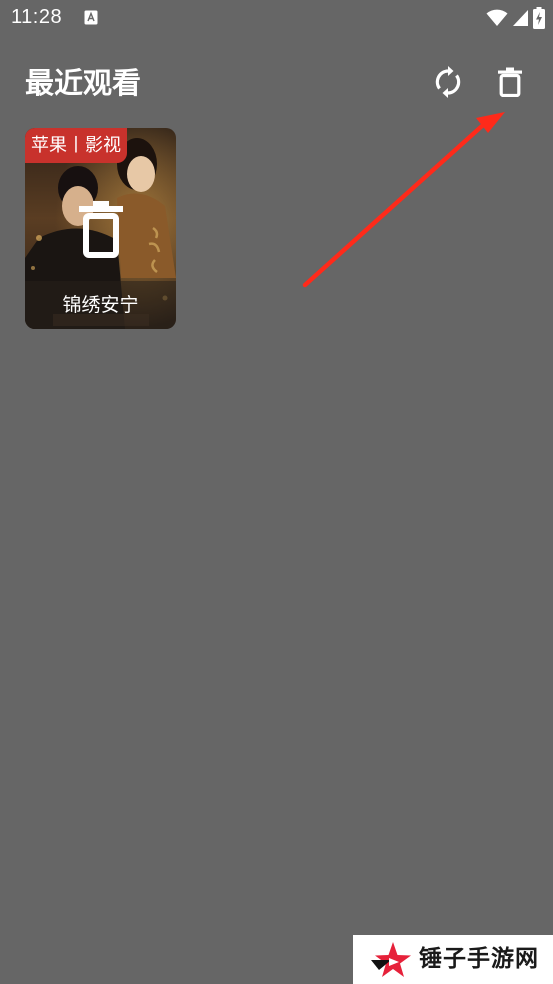 The width and height of the screenshot is (553, 984). Describe the element at coordinates (520, 18) in the screenshot. I see `cell-signal-icon` at that location.